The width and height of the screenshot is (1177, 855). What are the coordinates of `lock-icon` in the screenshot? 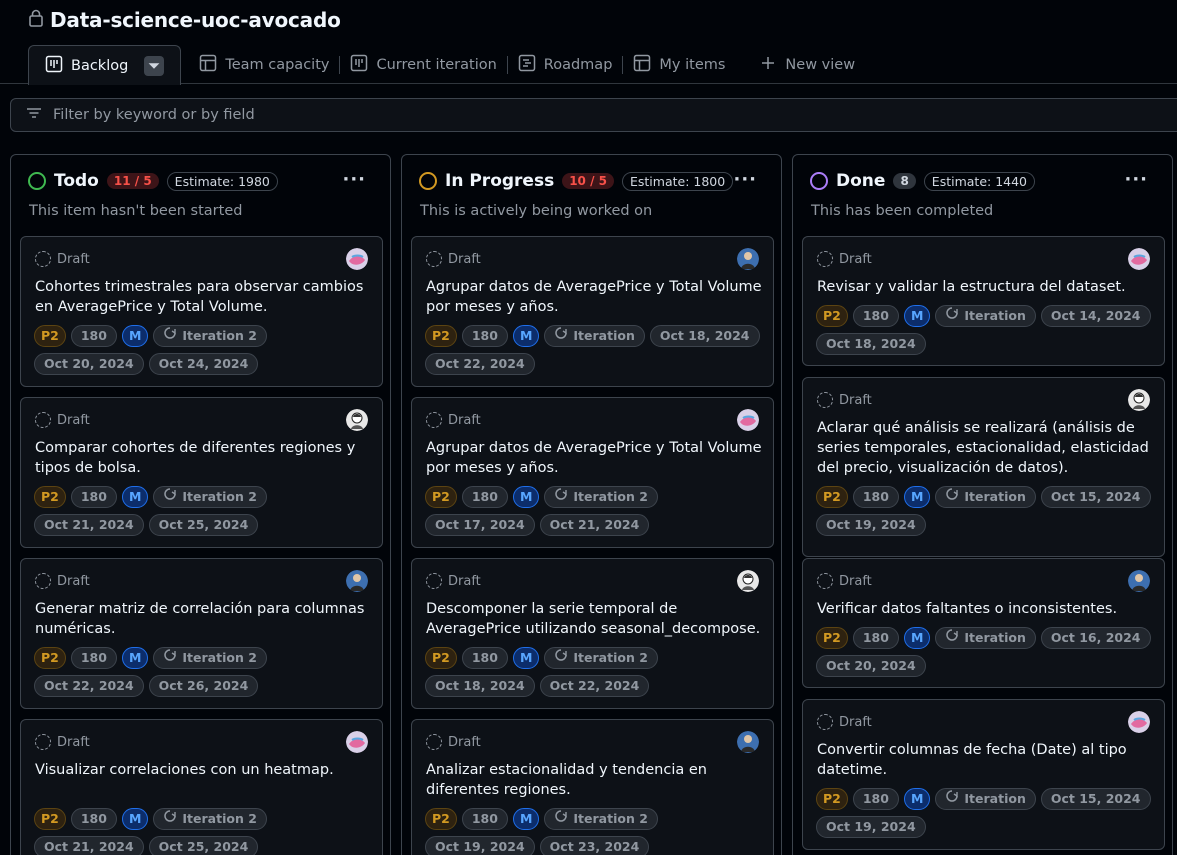 It's located at (36, 20).